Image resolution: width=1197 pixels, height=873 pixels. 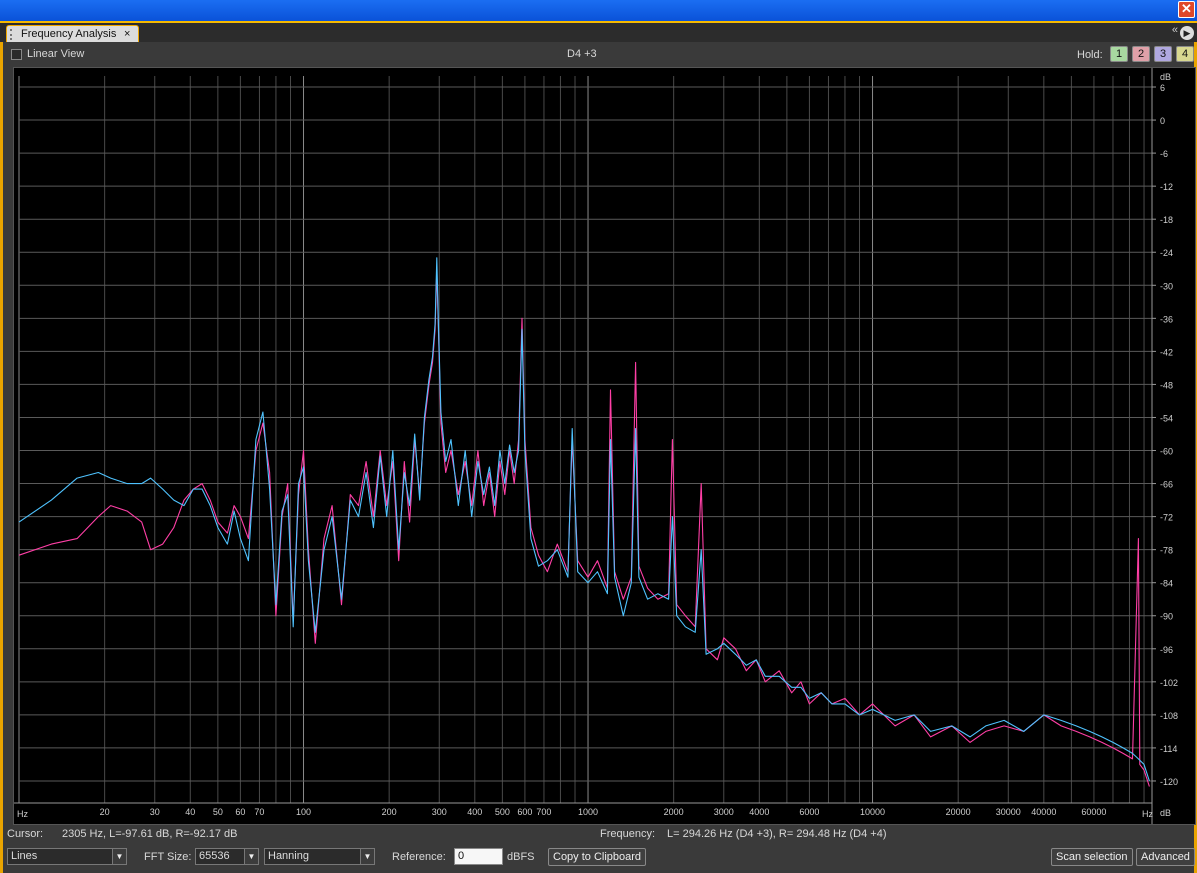 I want to click on y-tick-label: -24, so click(x=1166, y=253).